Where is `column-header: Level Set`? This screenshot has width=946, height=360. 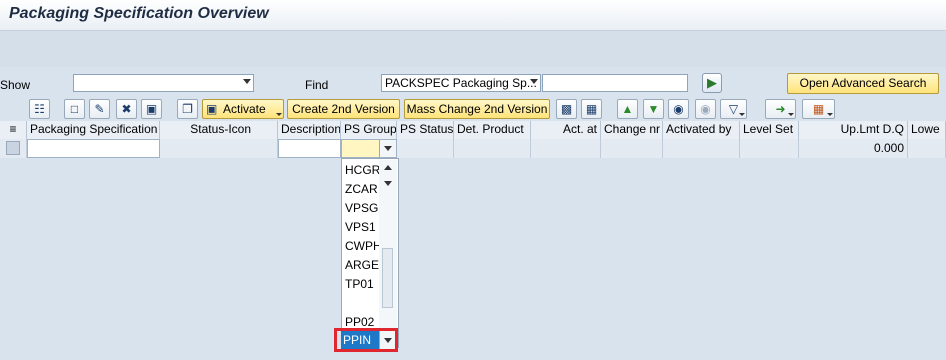 column-header: Level Set is located at coordinates (769, 130).